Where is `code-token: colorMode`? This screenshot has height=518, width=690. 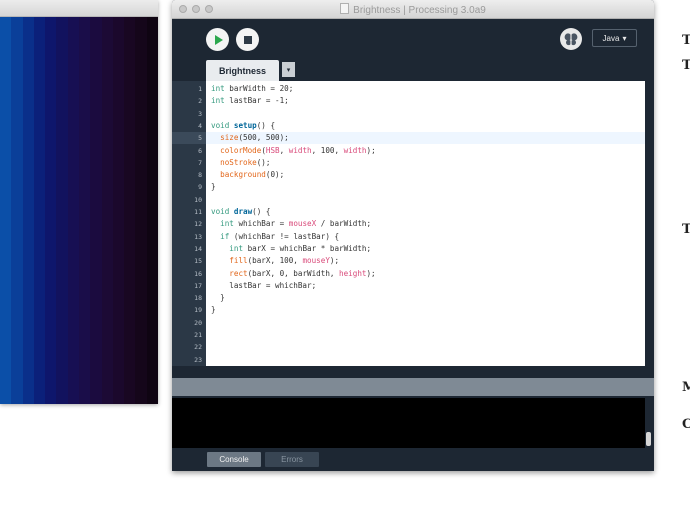
code-token: colorMode is located at coordinates (241, 150).